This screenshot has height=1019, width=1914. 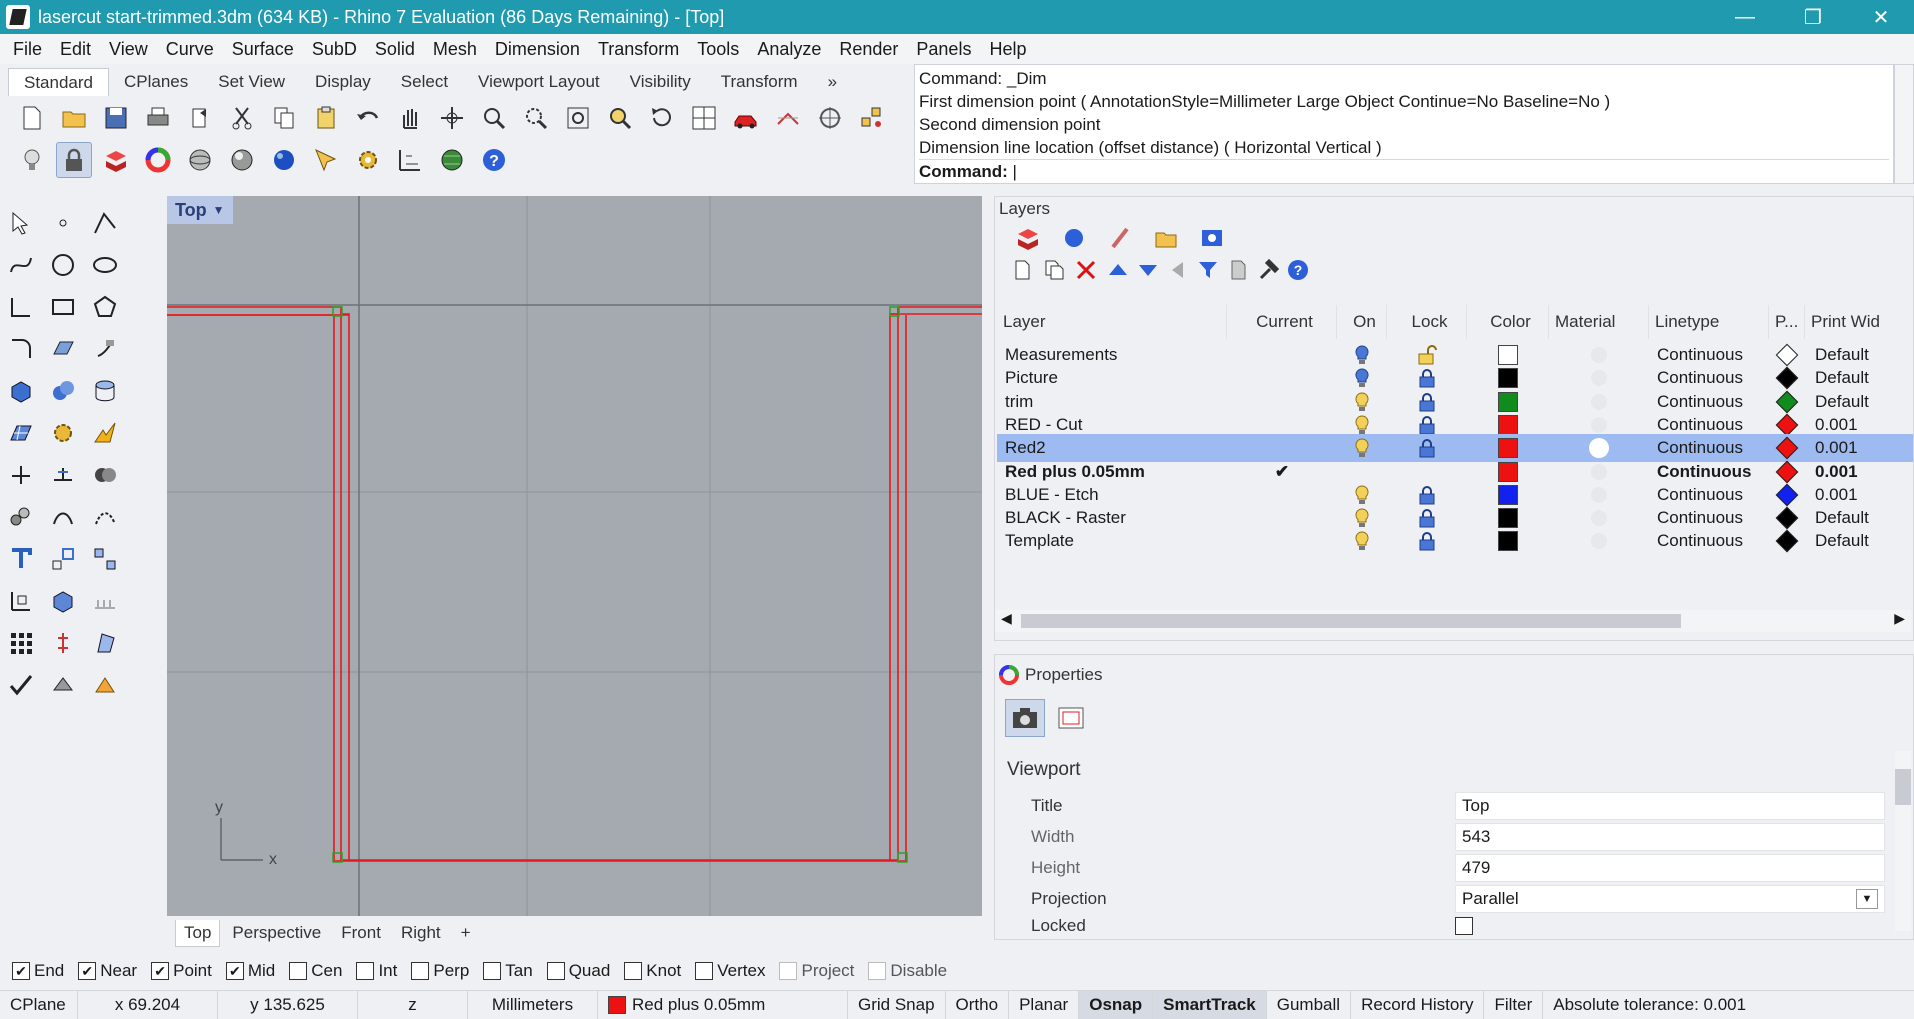 I want to click on viewport-frame-icon, so click(x=1071, y=718).